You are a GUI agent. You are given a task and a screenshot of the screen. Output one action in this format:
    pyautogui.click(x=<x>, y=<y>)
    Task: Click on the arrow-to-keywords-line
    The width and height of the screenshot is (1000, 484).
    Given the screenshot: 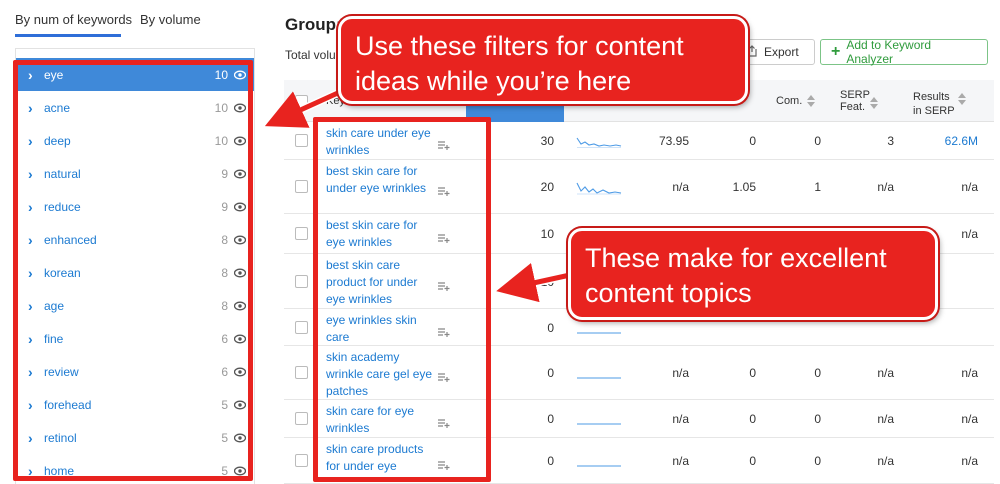 What is the action you would take?
    pyautogui.click(x=533, y=283)
    